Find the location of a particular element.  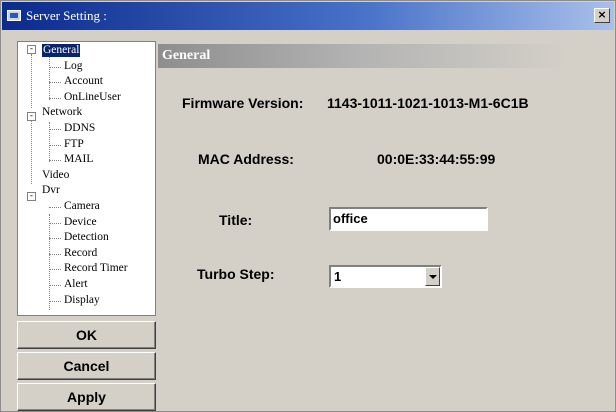

collapse-network-icon: - is located at coordinates (31, 116).